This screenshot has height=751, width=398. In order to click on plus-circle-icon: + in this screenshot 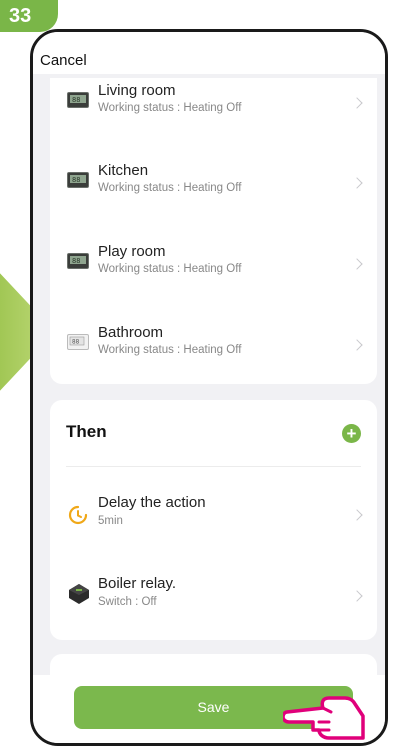, I will do `click(351, 433)`.